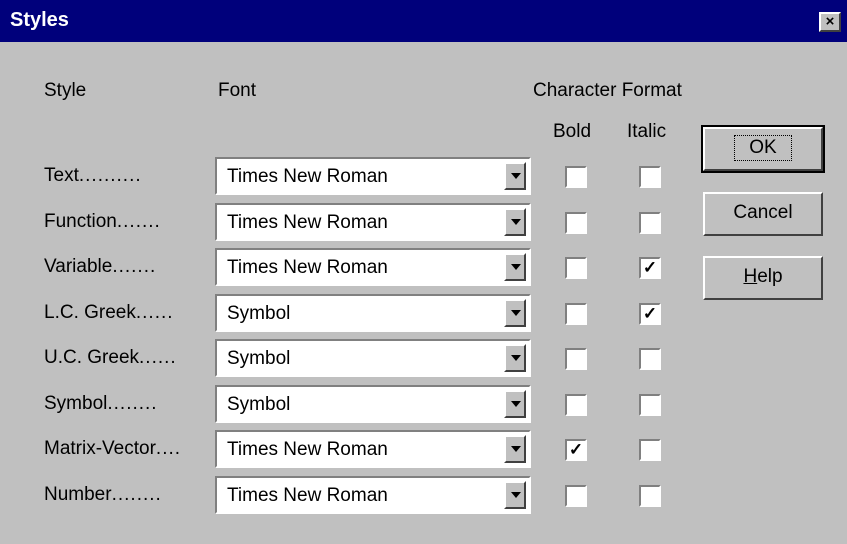 The height and width of the screenshot is (544, 847). I want to click on help-button: Help, so click(763, 278).